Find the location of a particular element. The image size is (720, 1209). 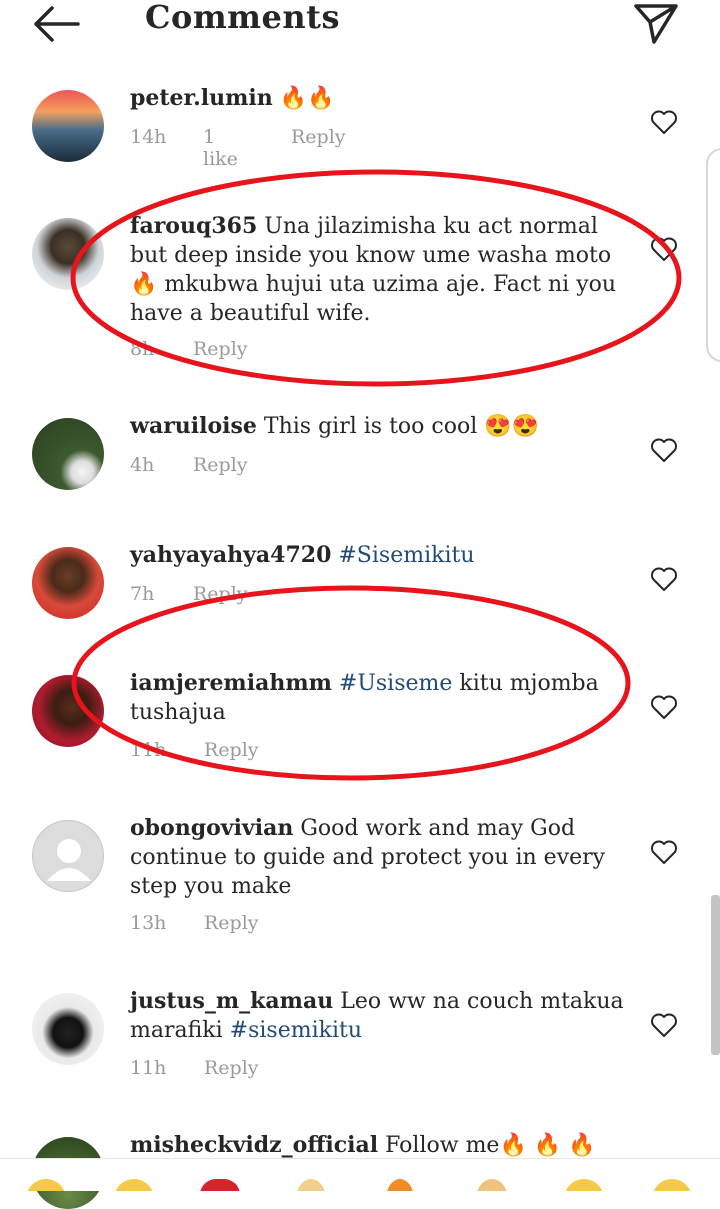

comment-text: Follow me🔥 🔥 🔥 is located at coordinates (490, 1145).